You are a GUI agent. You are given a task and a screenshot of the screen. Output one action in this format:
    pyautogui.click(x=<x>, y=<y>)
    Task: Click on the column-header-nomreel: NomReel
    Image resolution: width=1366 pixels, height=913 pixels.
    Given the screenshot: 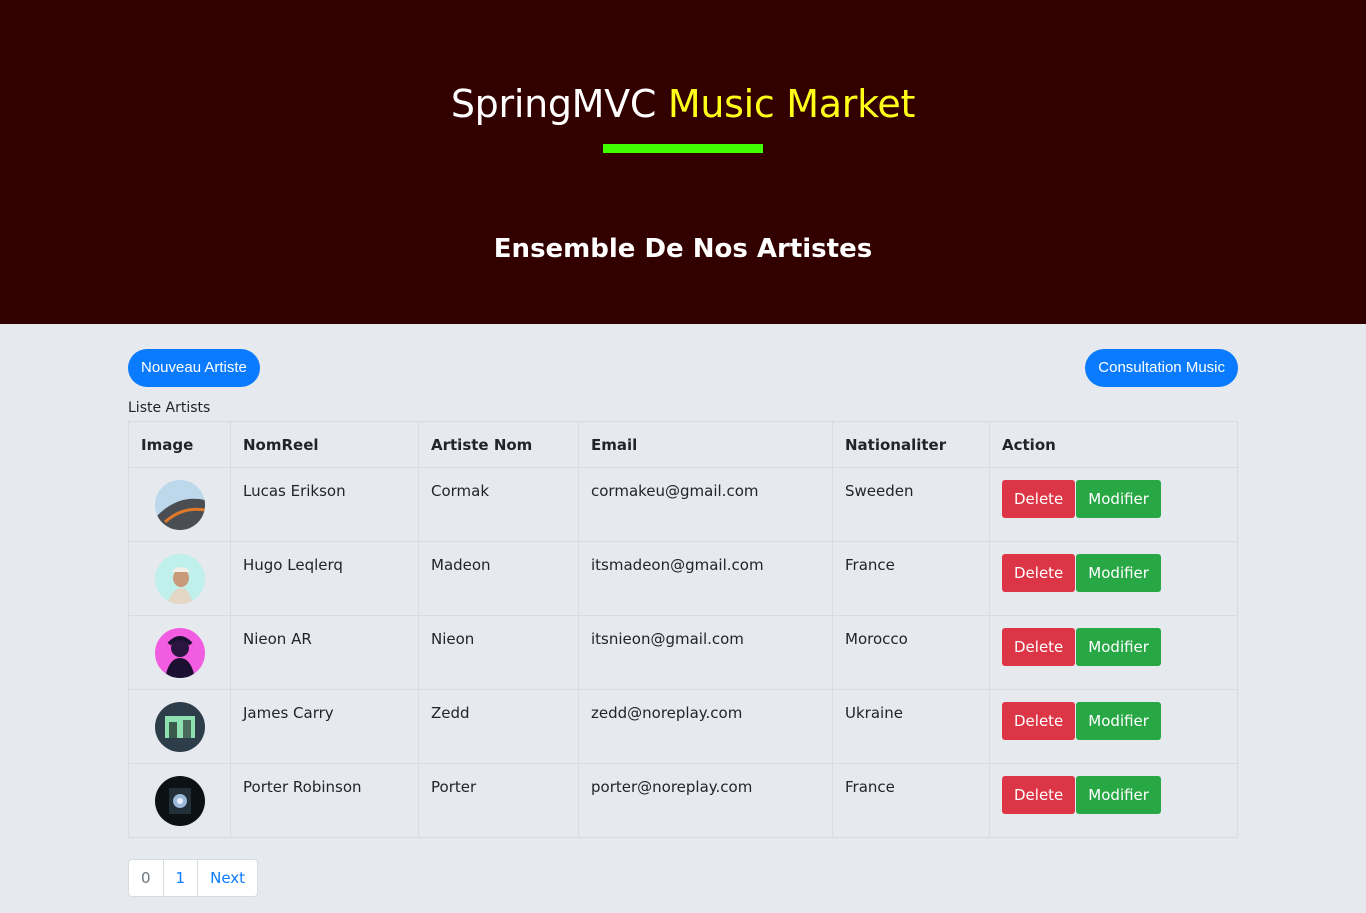 What is the action you would take?
    pyautogui.click(x=324, y=444)
    